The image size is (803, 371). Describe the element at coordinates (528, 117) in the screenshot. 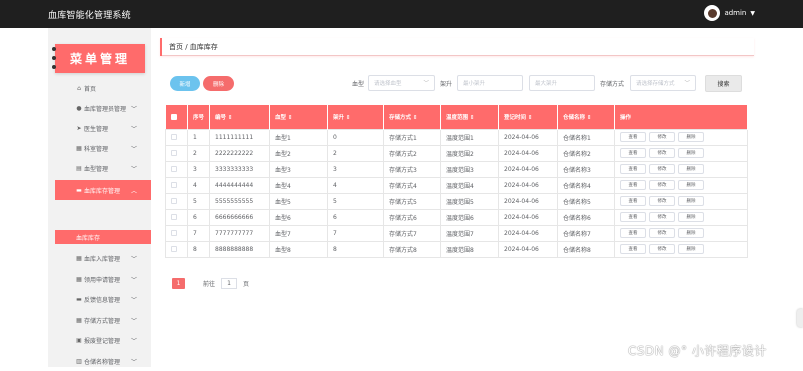

I see `col-header: 登记时间 ⇕` at that location.